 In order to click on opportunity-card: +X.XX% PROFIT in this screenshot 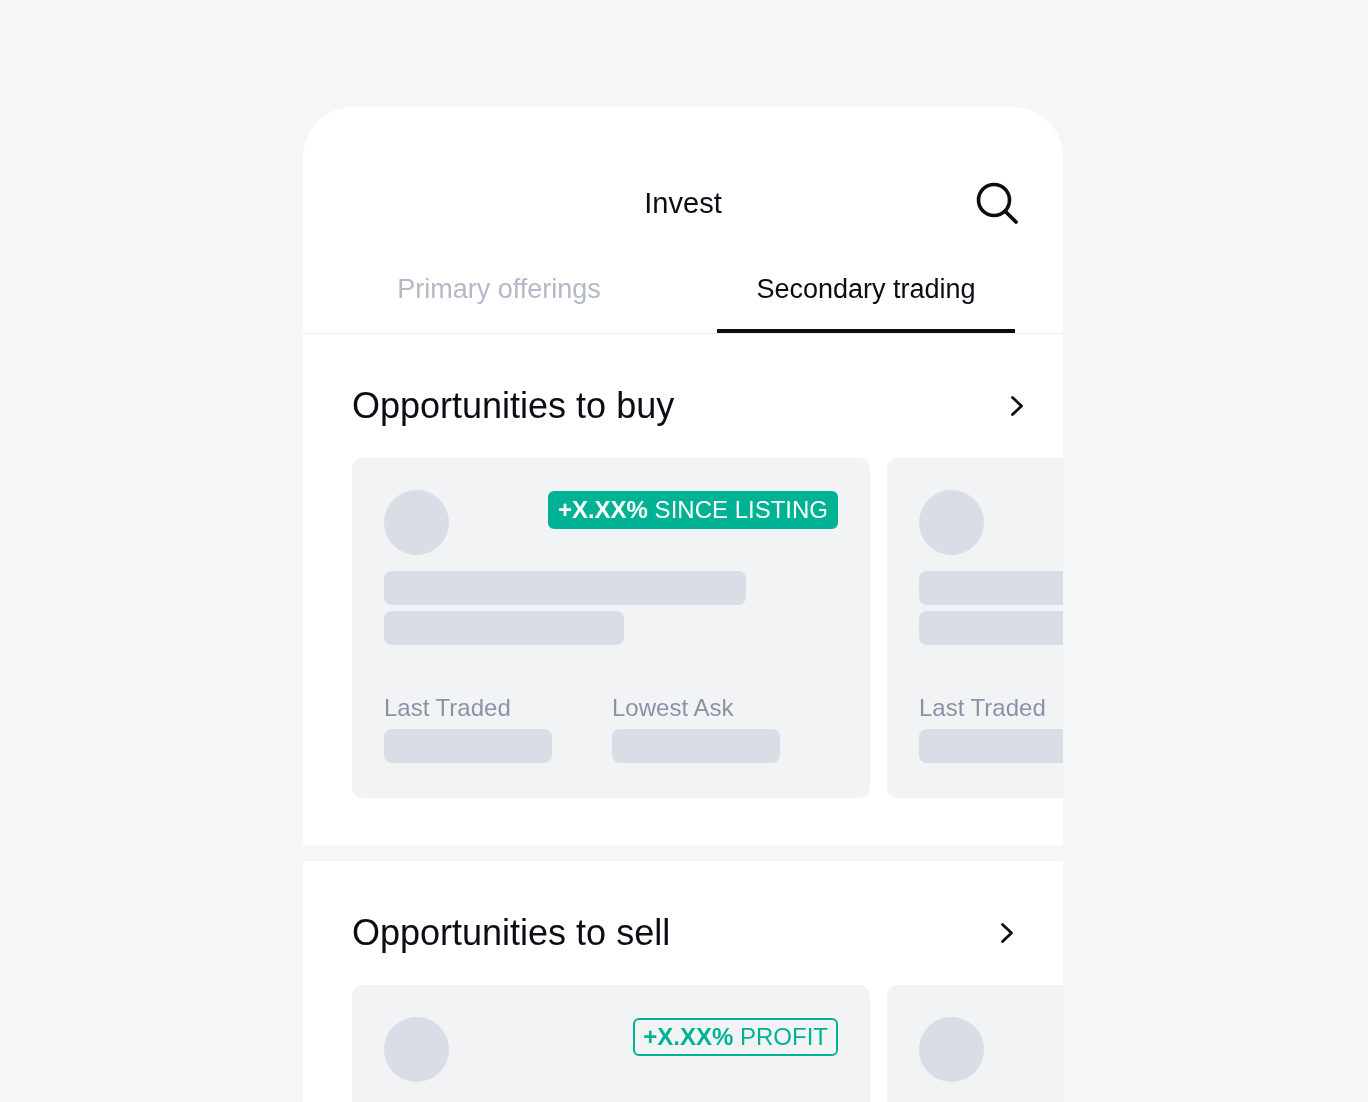, I will do `click(611, 1043)`.